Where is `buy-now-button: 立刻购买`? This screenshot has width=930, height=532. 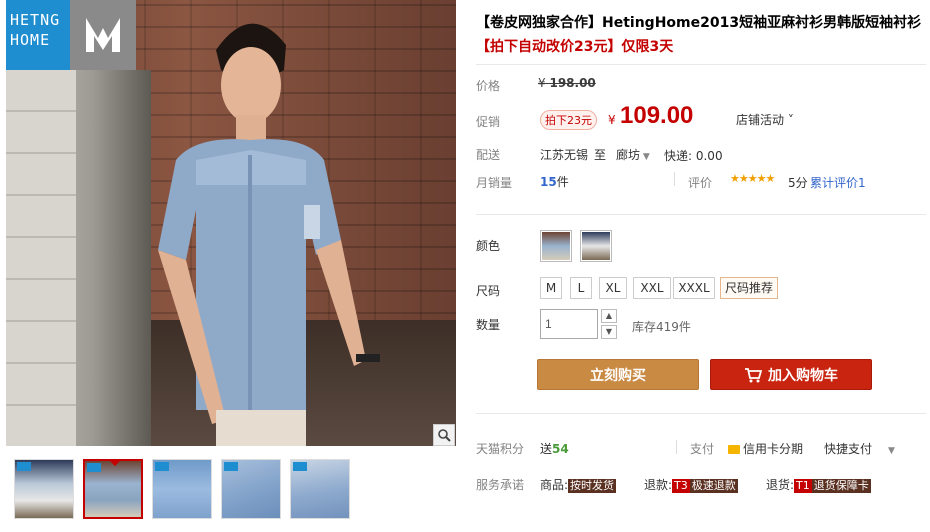
buy-now-button: 立刻购买 is located at coordinates (618, 374).